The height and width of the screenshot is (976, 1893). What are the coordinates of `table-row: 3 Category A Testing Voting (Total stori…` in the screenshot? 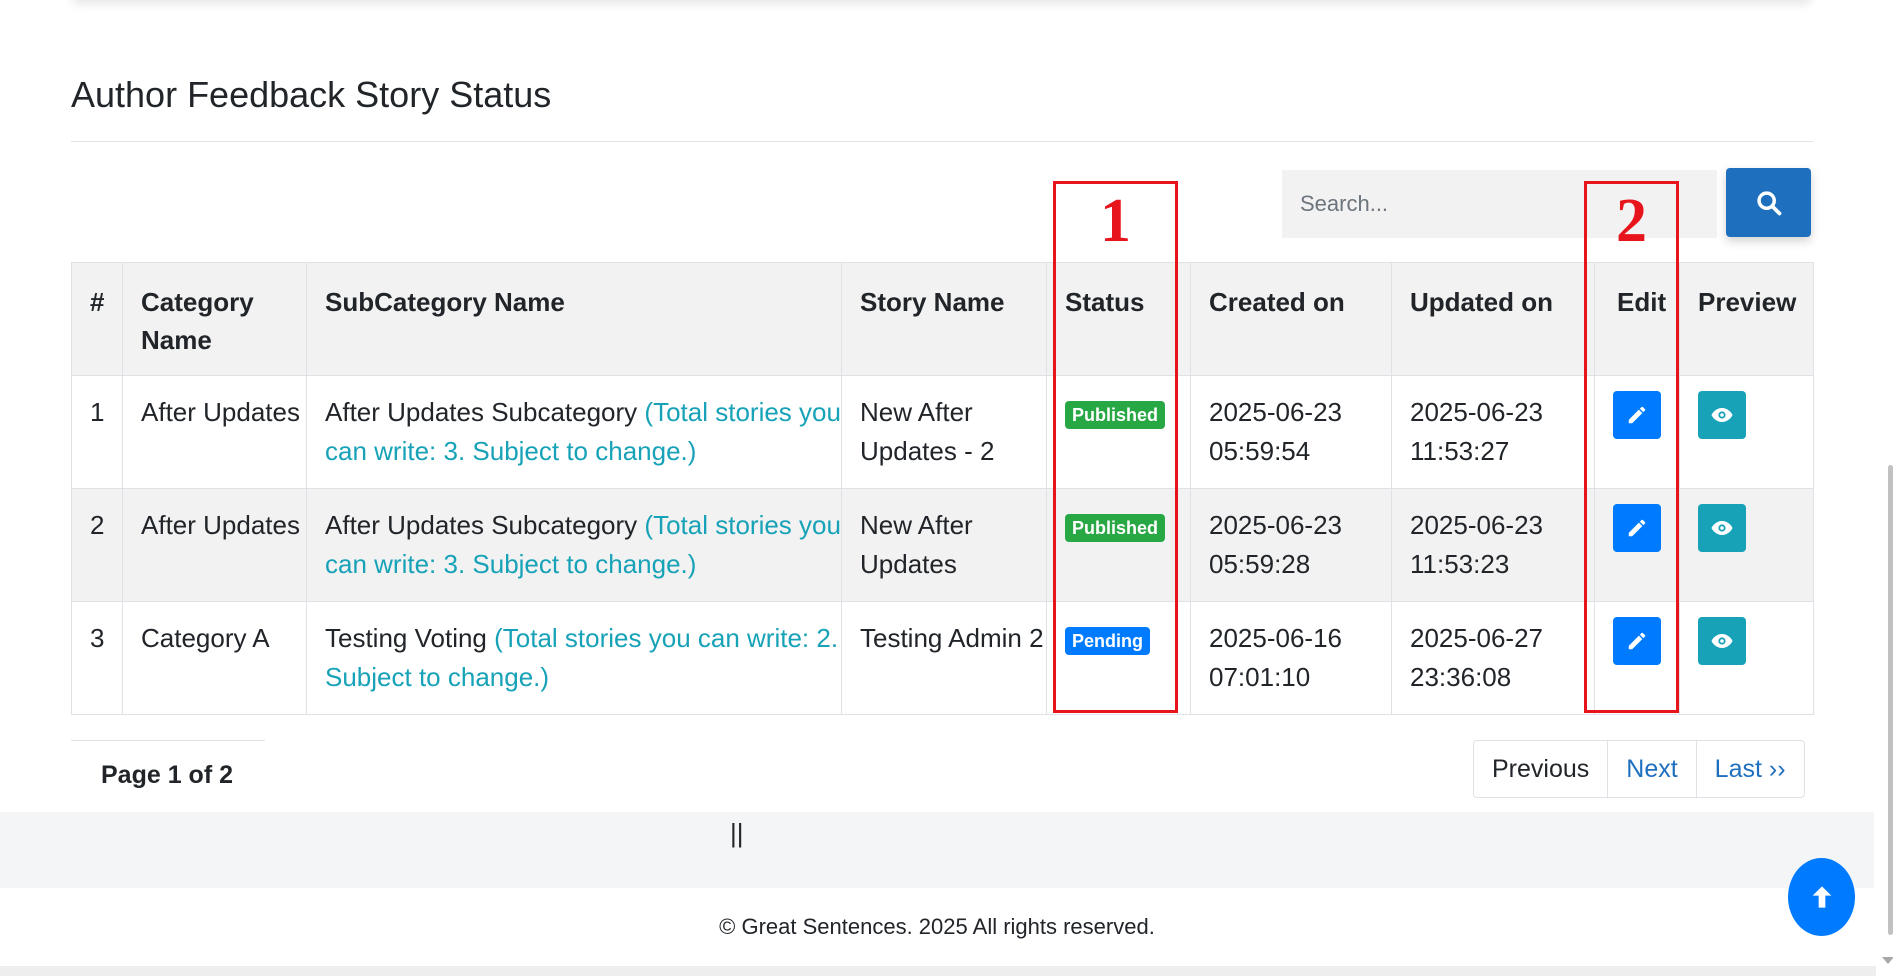 It's located at (942, 658).